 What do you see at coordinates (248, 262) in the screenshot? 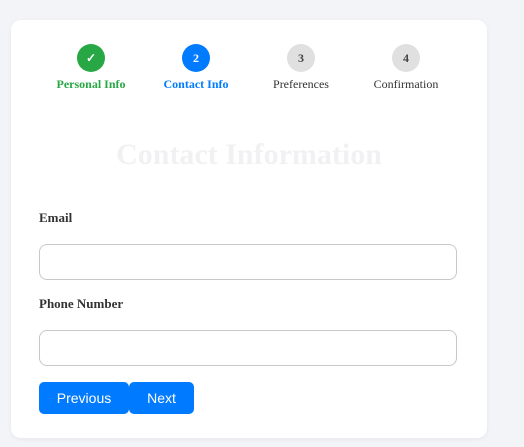
I see `email-field` at bounding box center [248, 262].